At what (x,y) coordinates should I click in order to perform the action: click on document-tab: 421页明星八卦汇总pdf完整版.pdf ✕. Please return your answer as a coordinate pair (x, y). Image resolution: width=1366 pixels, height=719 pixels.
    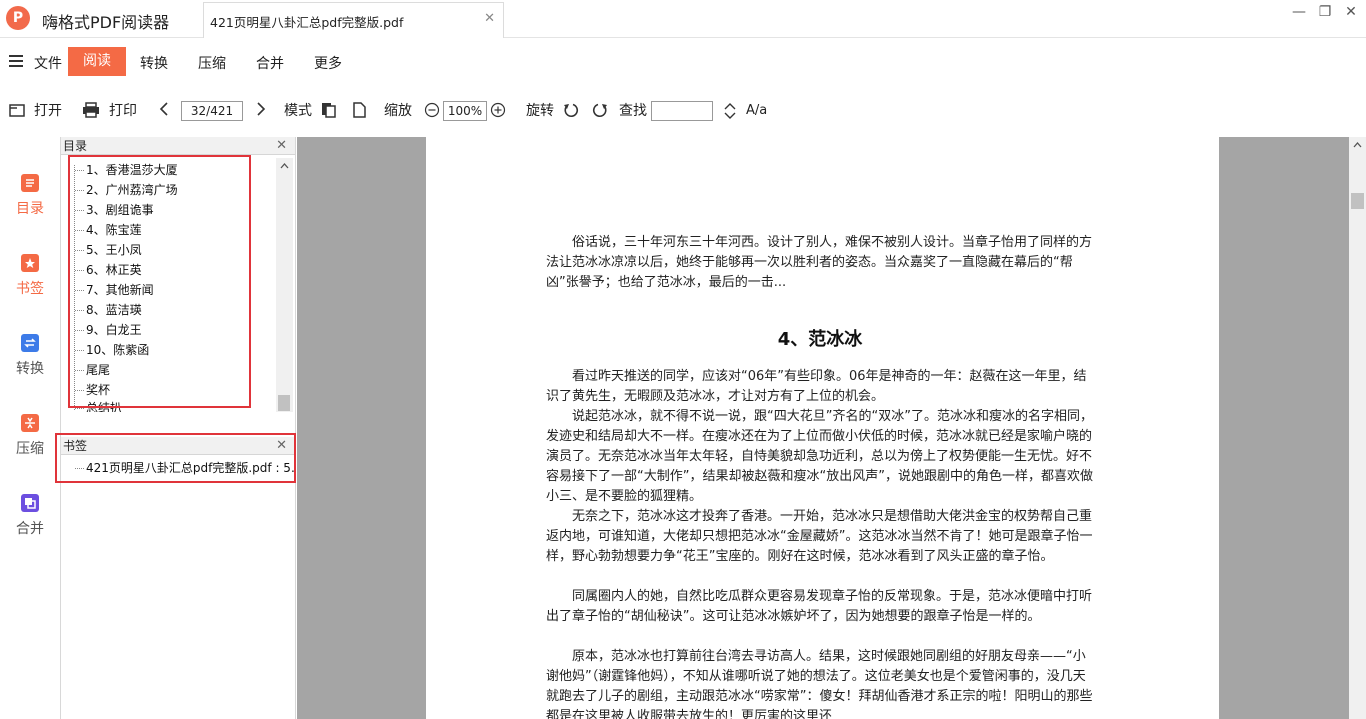
    Looking at the image, I should click on (353, 20).